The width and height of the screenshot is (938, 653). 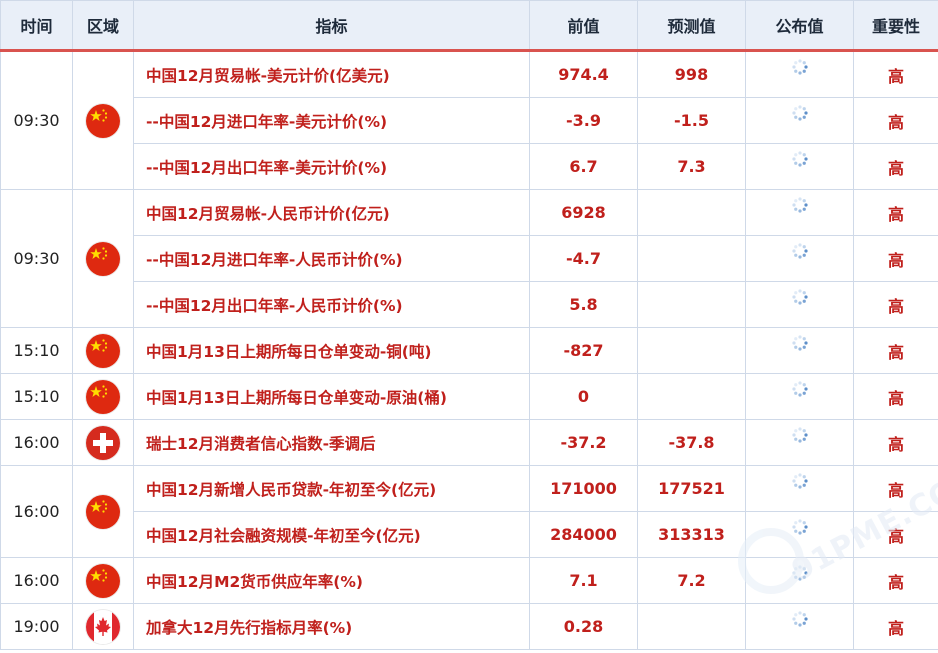 I want to click on table-row: 19:00 加拿大12月先行指标月率(%) 0.28 高, so click(x=469, y=626).